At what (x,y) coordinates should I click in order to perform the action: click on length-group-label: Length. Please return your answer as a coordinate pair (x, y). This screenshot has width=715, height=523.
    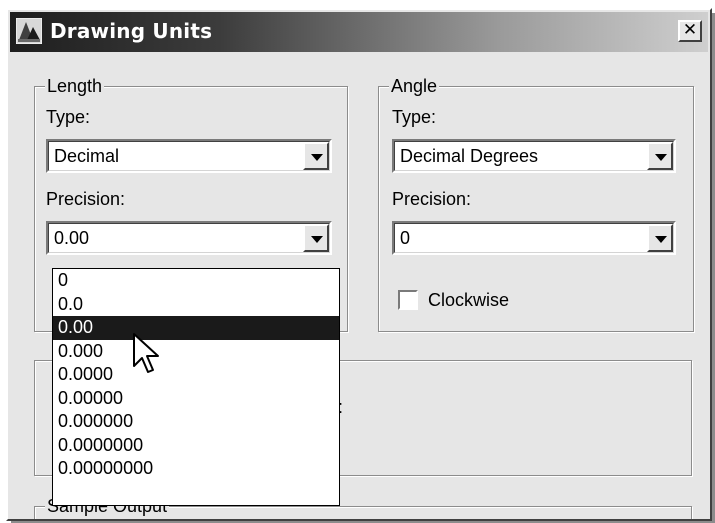
    Looking at the image, I should click on (75, 86).